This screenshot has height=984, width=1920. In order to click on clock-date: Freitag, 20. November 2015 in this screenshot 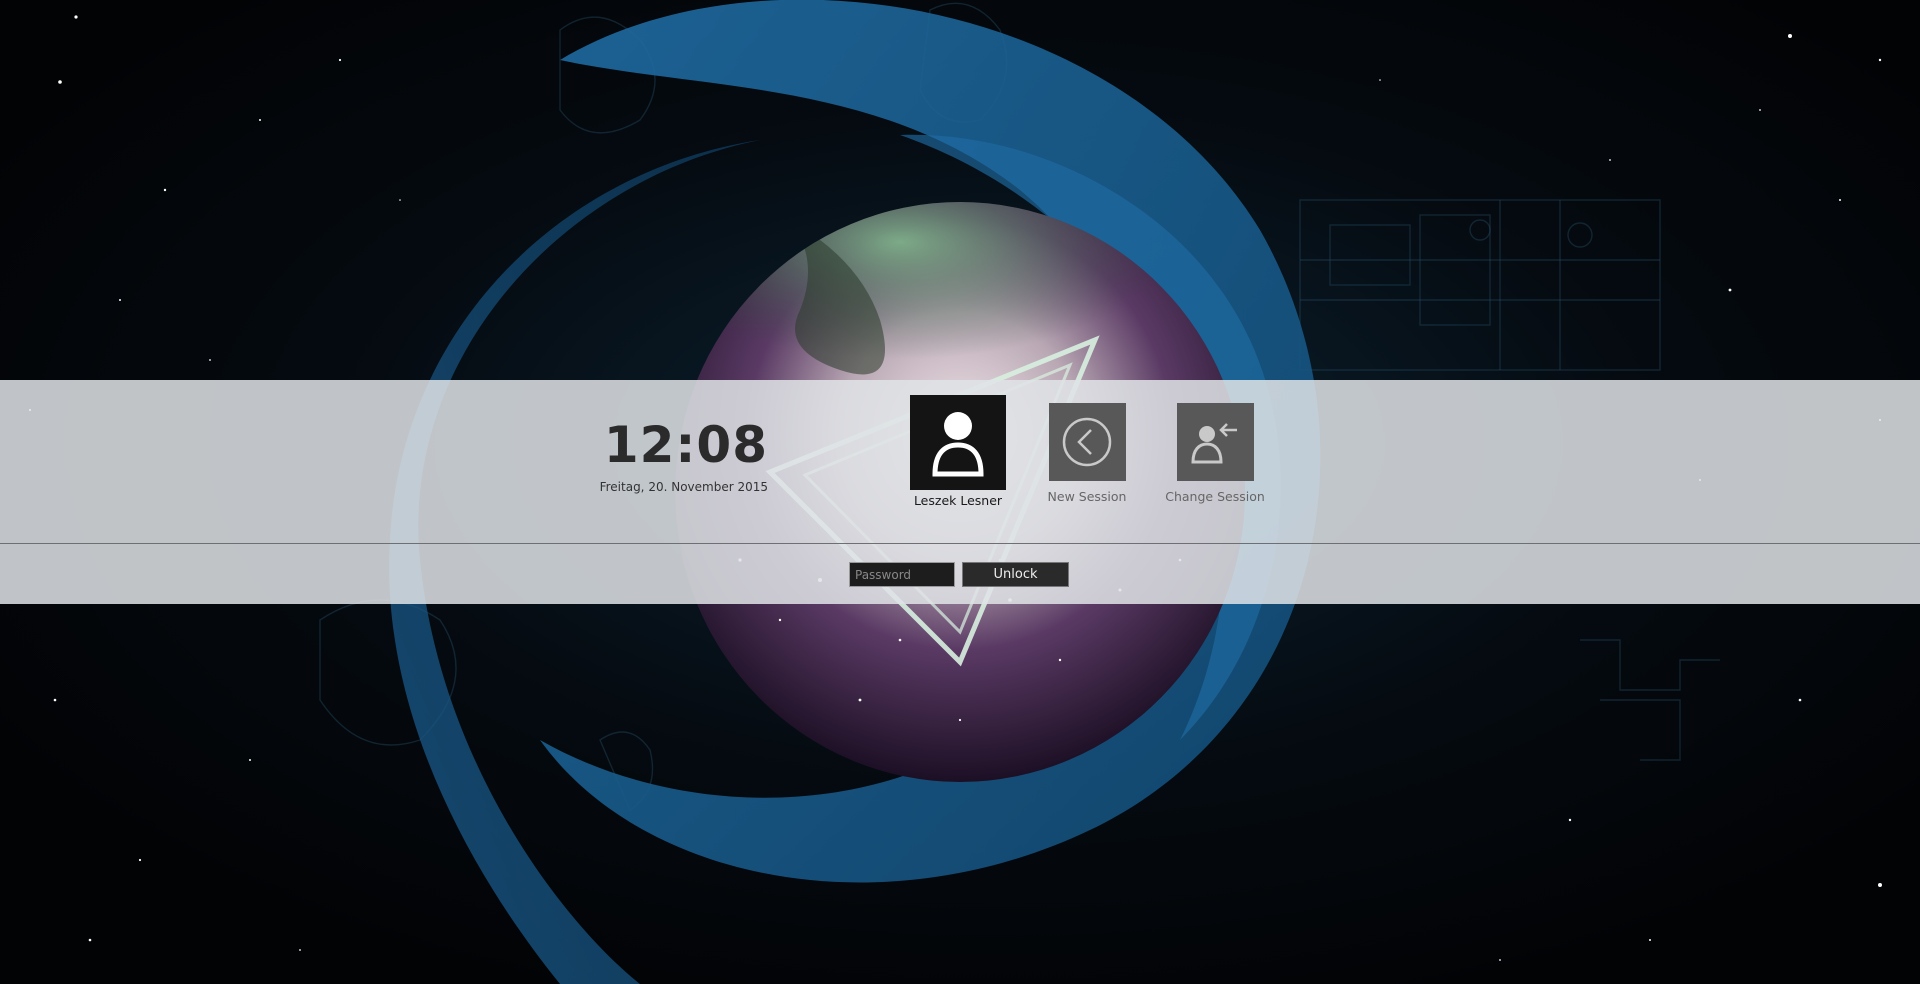, I will do `click(683, 487)`.